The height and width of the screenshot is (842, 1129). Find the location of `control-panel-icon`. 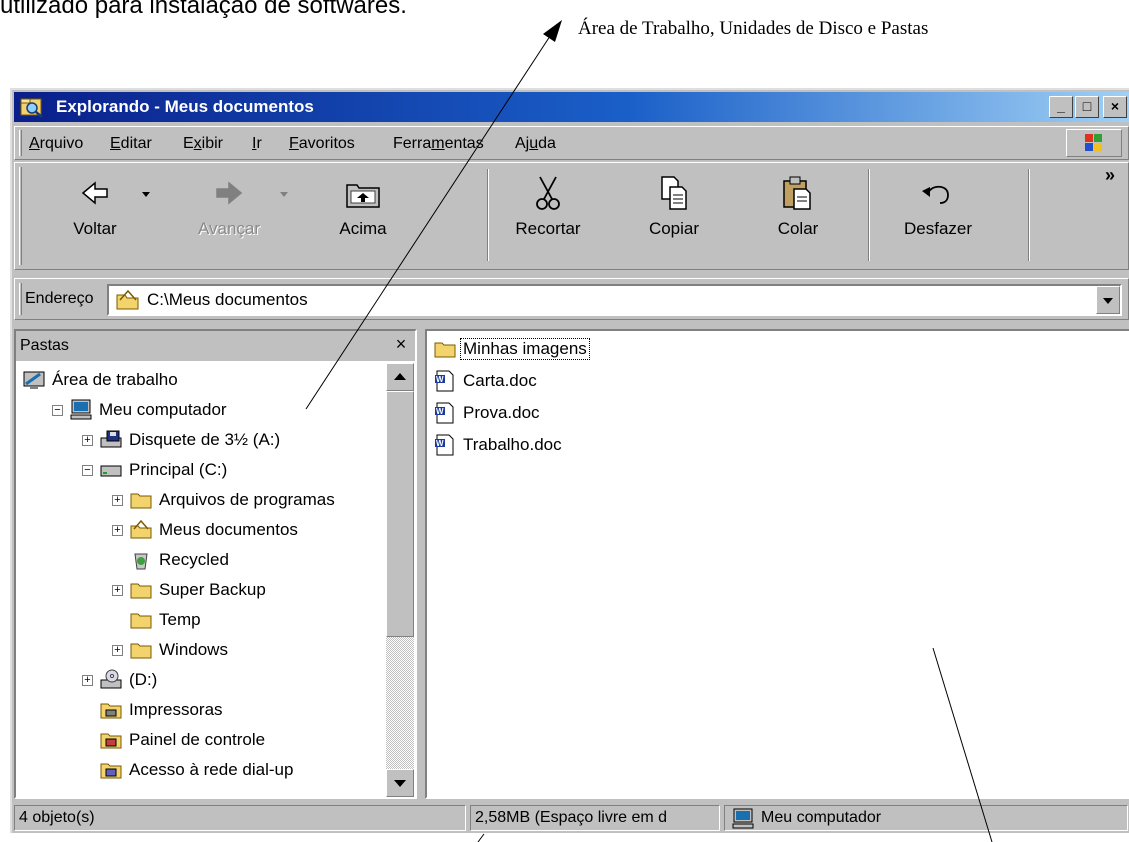

control-panel-icon is located at coordinates (111, 741).